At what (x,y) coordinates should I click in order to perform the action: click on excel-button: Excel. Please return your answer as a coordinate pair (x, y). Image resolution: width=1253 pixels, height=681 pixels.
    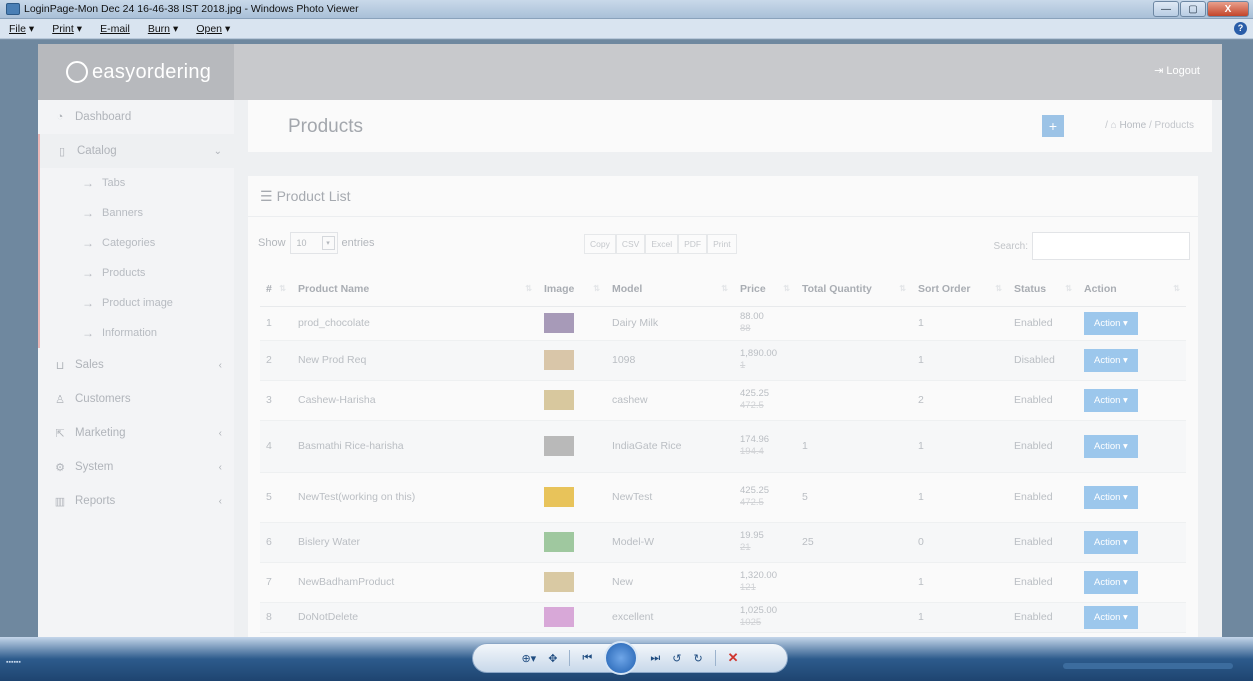
    Looking at the image, I should click on (662, 244).